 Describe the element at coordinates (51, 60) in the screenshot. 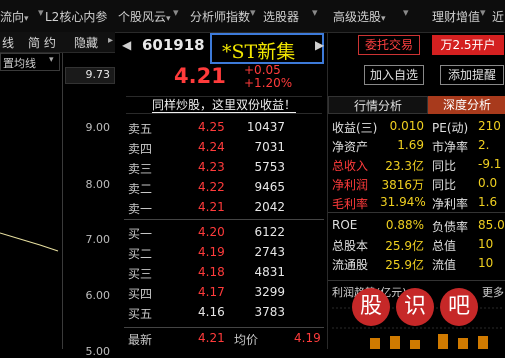

I see `dropdown-icon: ▾` at that location.